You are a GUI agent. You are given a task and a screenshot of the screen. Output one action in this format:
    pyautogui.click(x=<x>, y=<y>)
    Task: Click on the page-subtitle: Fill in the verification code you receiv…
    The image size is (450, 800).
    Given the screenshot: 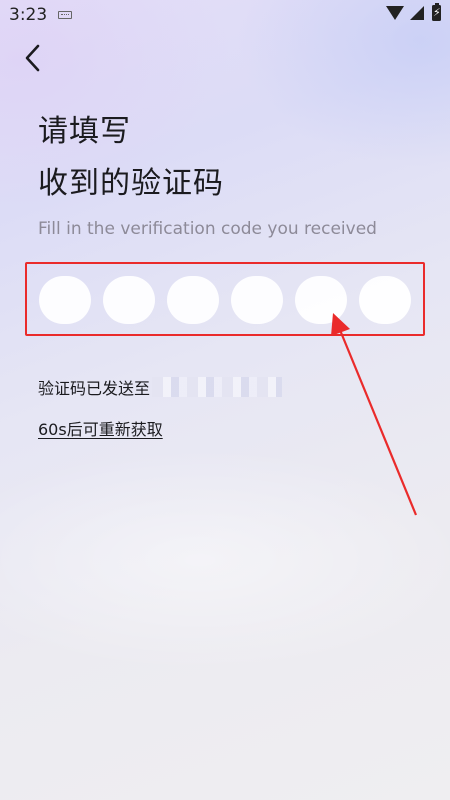 What is the action you would take?
    pyautogui.click(x=207, y=229)
    